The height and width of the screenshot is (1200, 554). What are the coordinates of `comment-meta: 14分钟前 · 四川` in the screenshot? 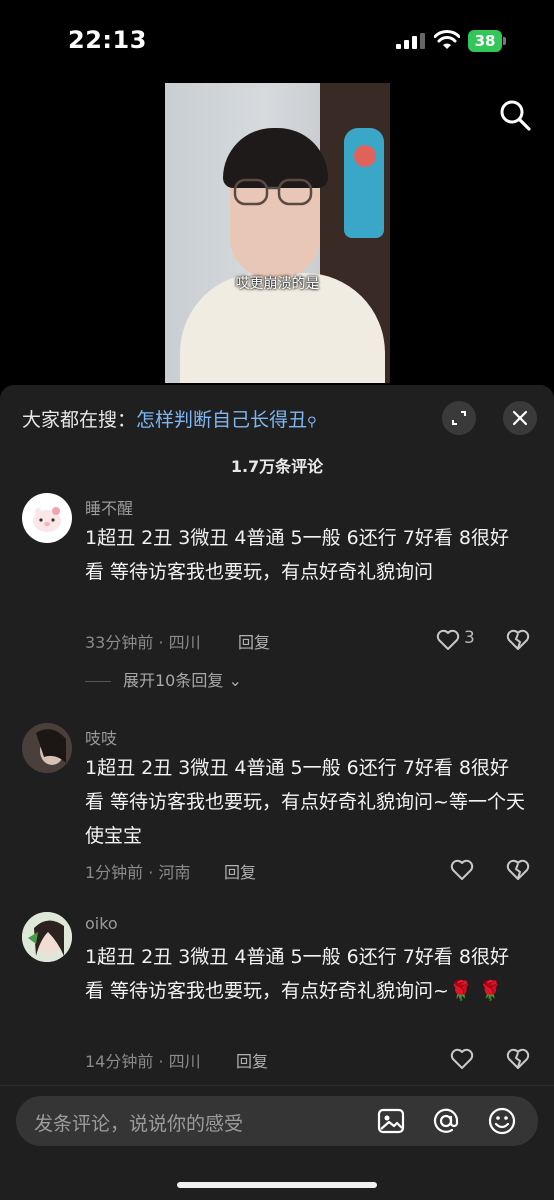 It's located at (143, 1061).